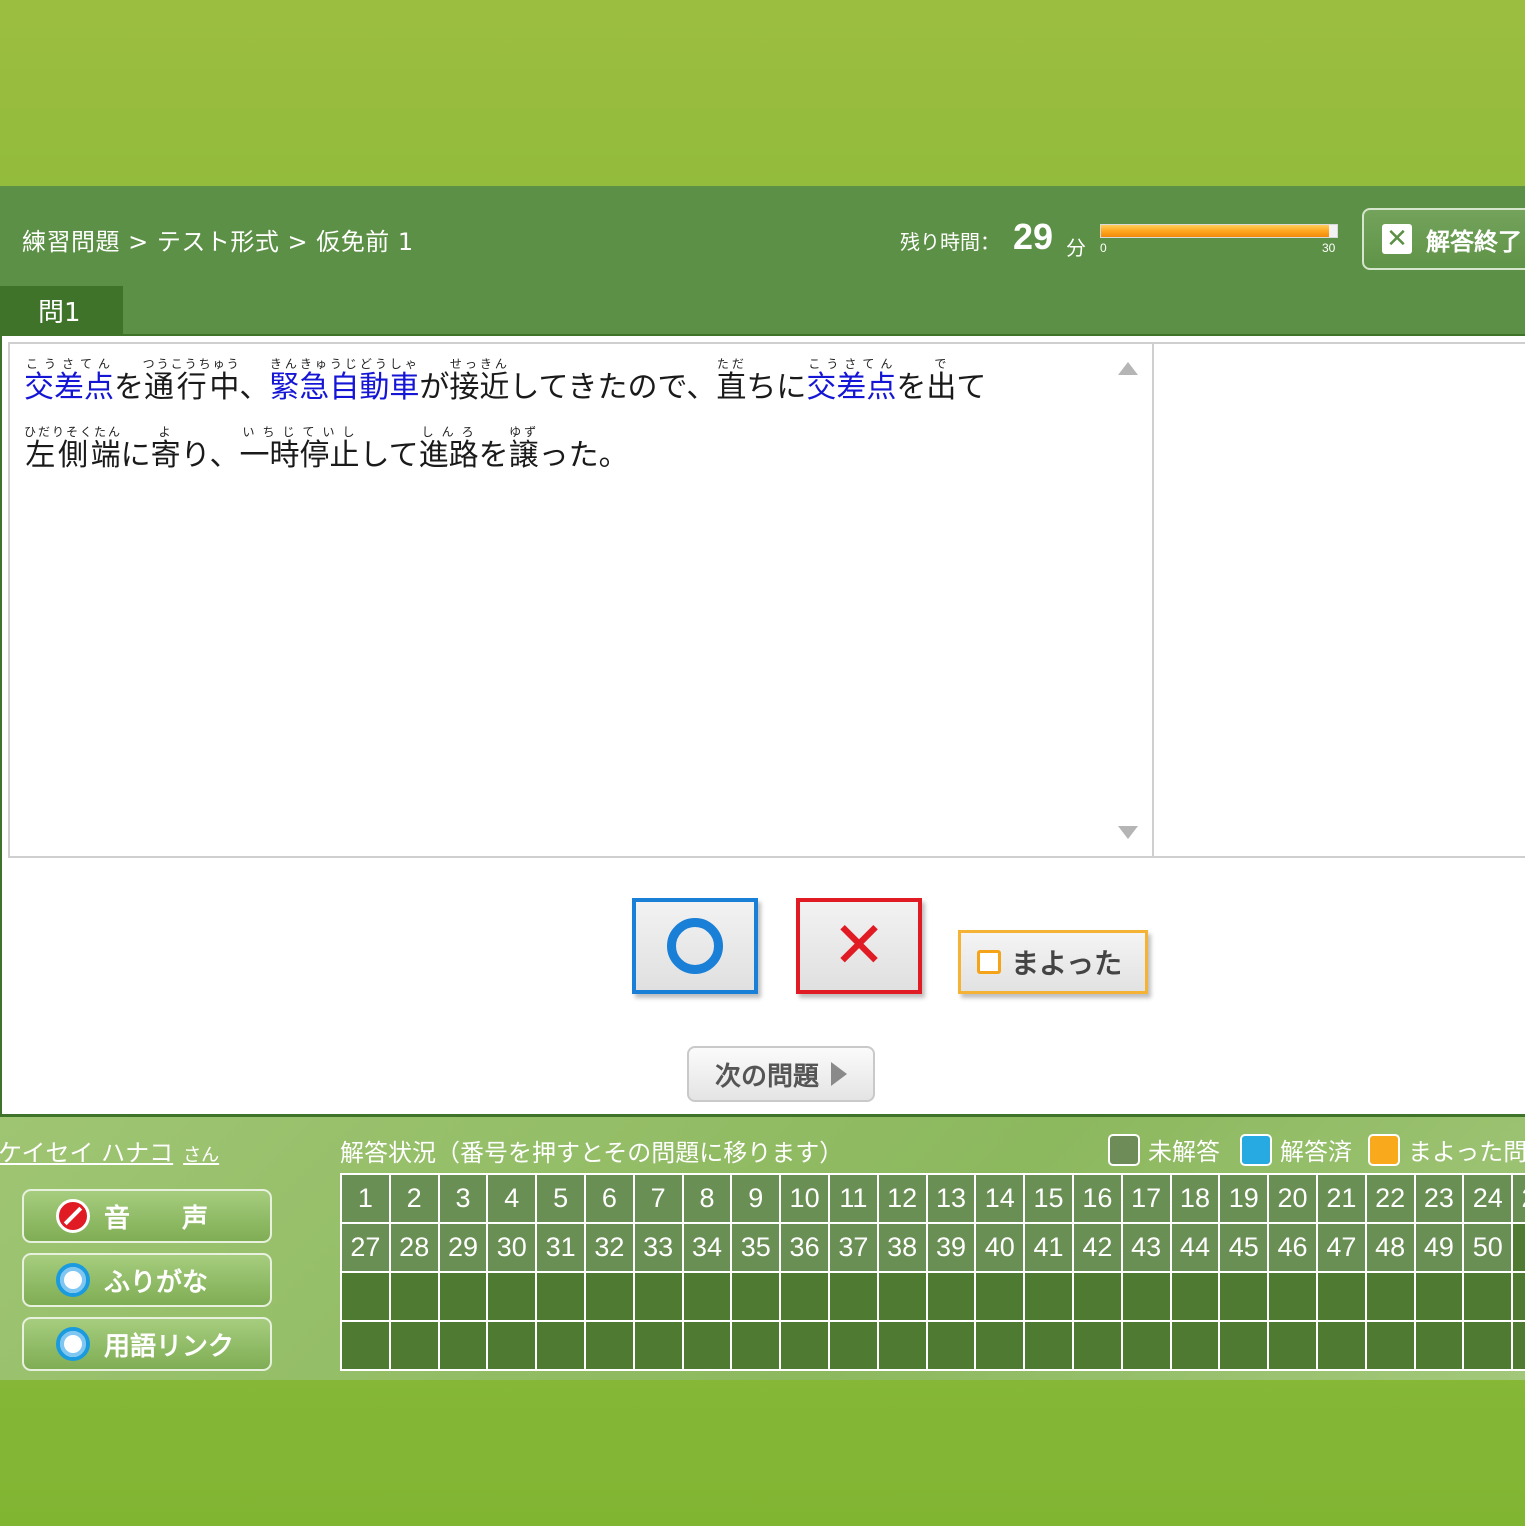  Describe the element at coordinates (61, 310) in the screenshot. I see `question-tab: 問1` at that location.